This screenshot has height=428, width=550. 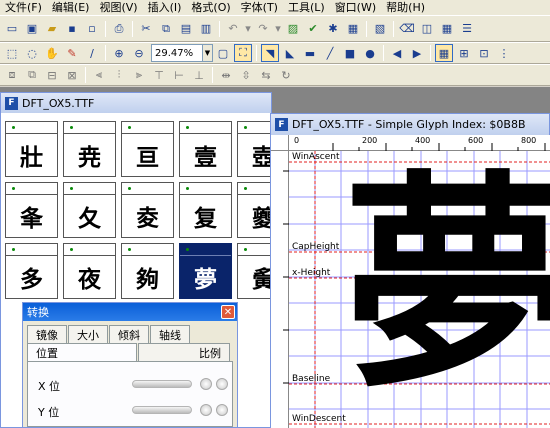 I want to click on new-font-icon: ▣, so click(x=32, y=29).